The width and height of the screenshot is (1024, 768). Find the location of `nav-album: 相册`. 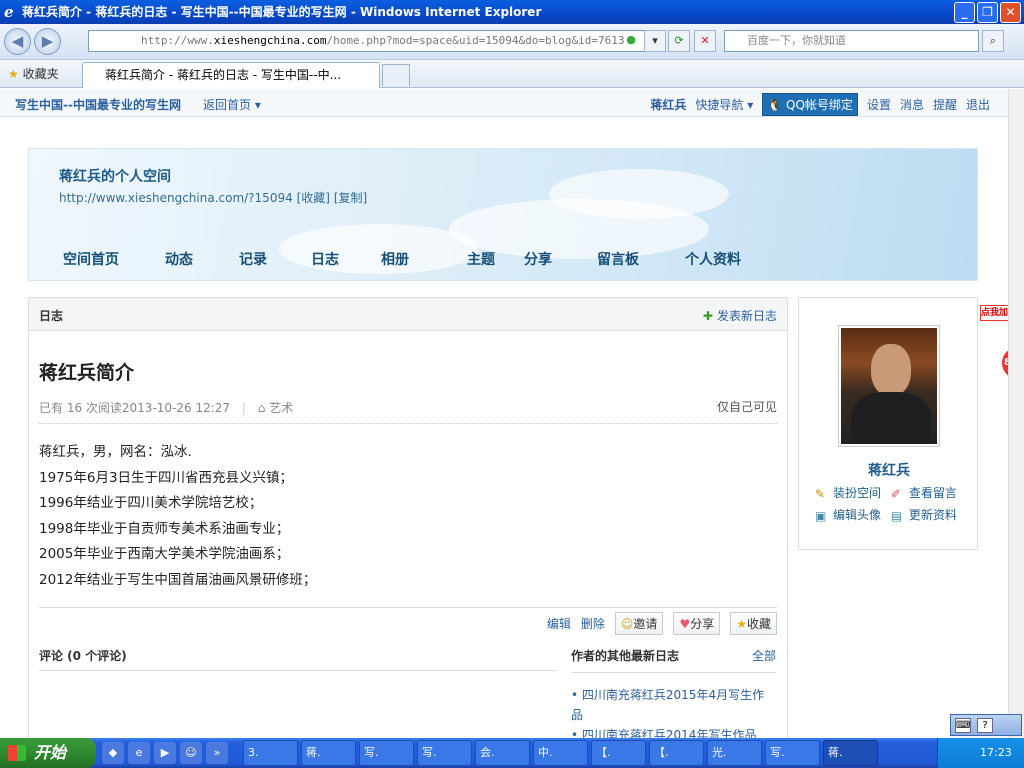

nav-album: 相册 is located at coordinates (424, 259).